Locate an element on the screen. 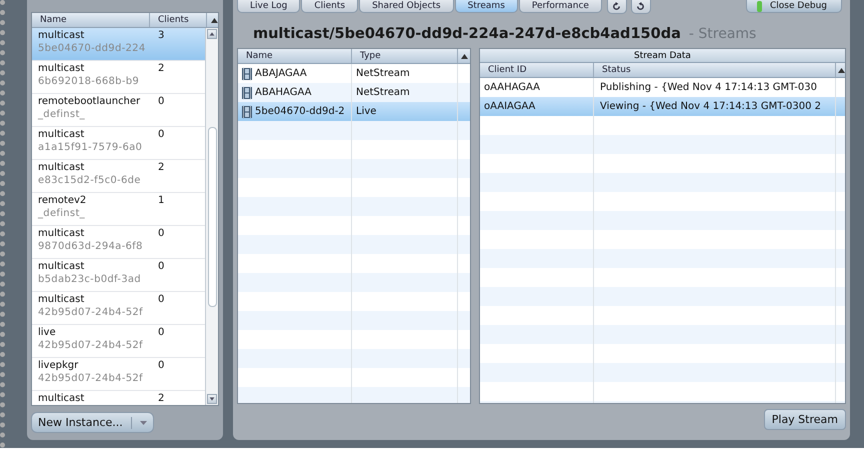  stream-name: ABAHAGAA is located at coordinates (283, 92).